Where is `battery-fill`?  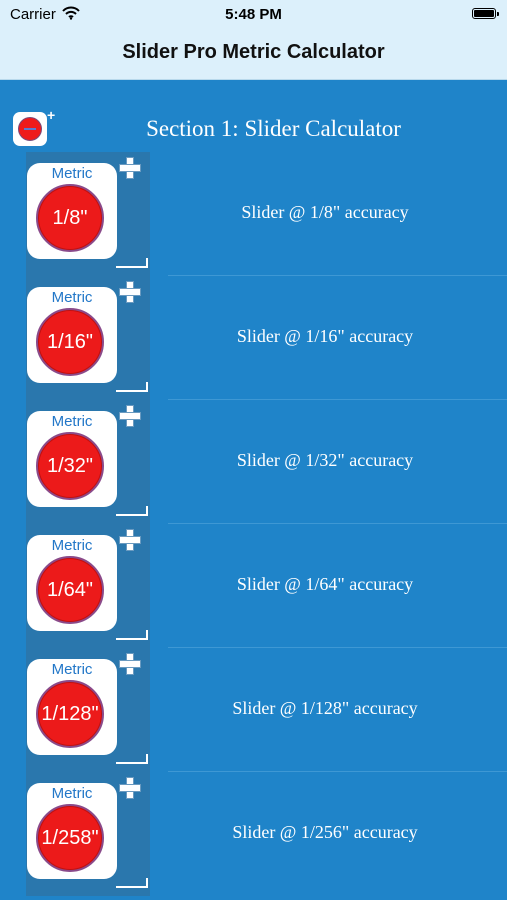
battery-fill is located at coordinates (484, 13).